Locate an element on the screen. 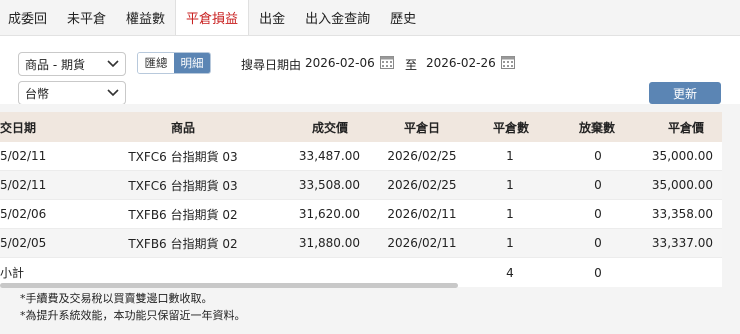 The width and height of the screenshot is (740, 334). close-price-cell: 33,337.00 is located at coordinates (682, 243).